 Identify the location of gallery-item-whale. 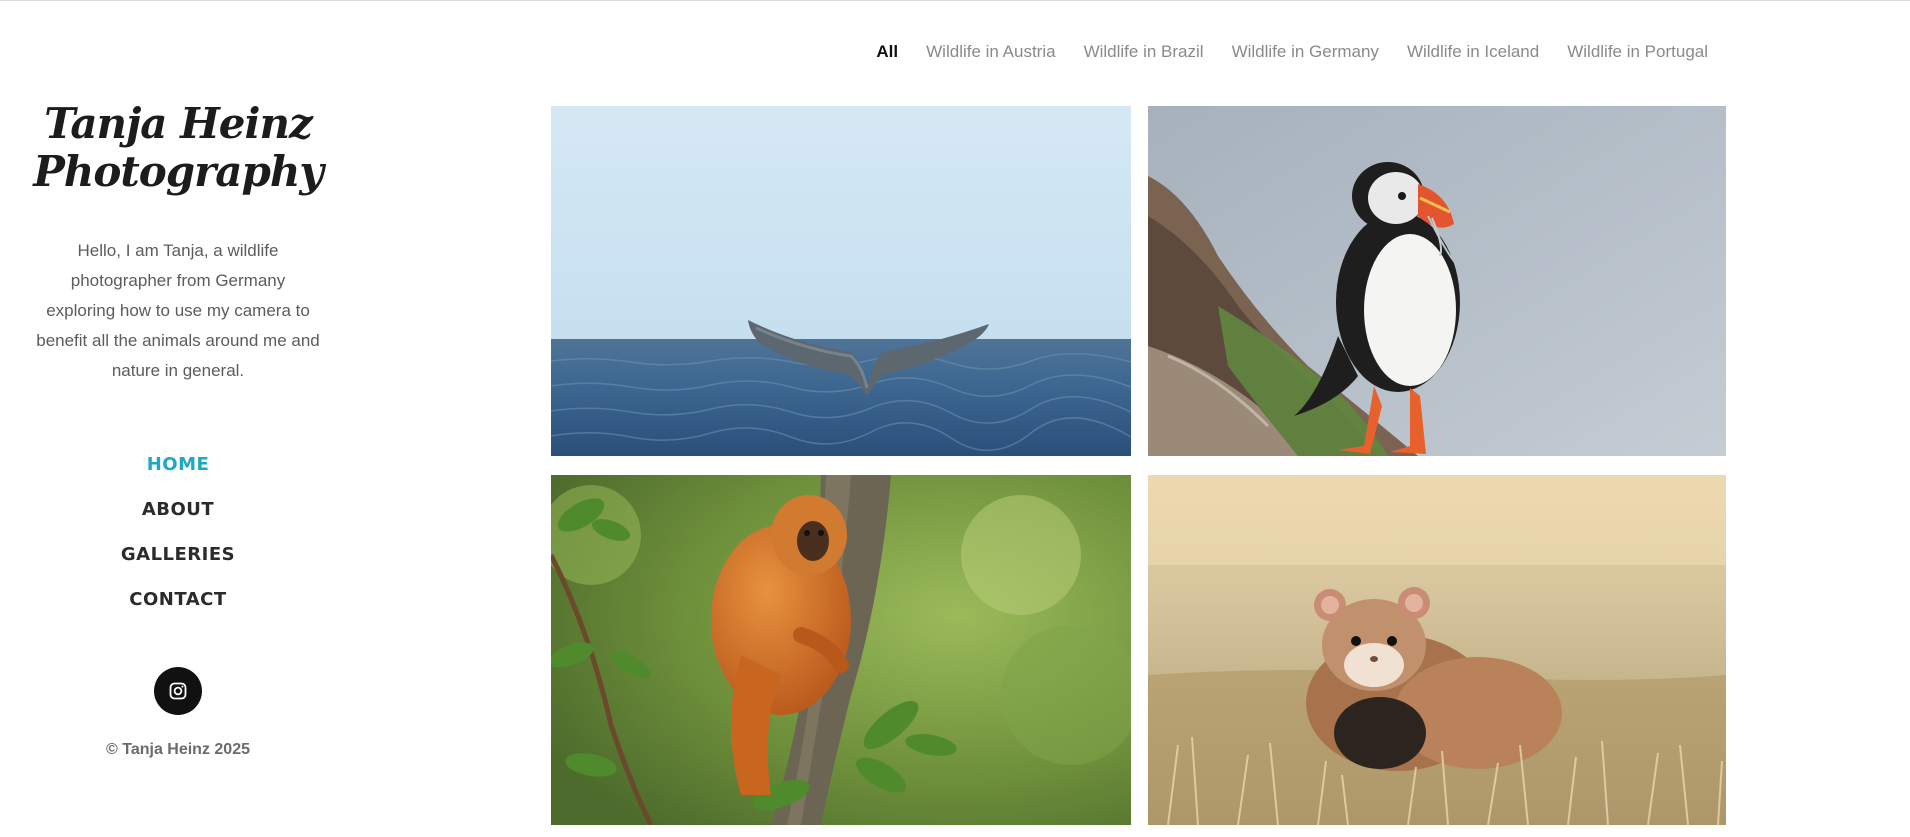
(841, 281).